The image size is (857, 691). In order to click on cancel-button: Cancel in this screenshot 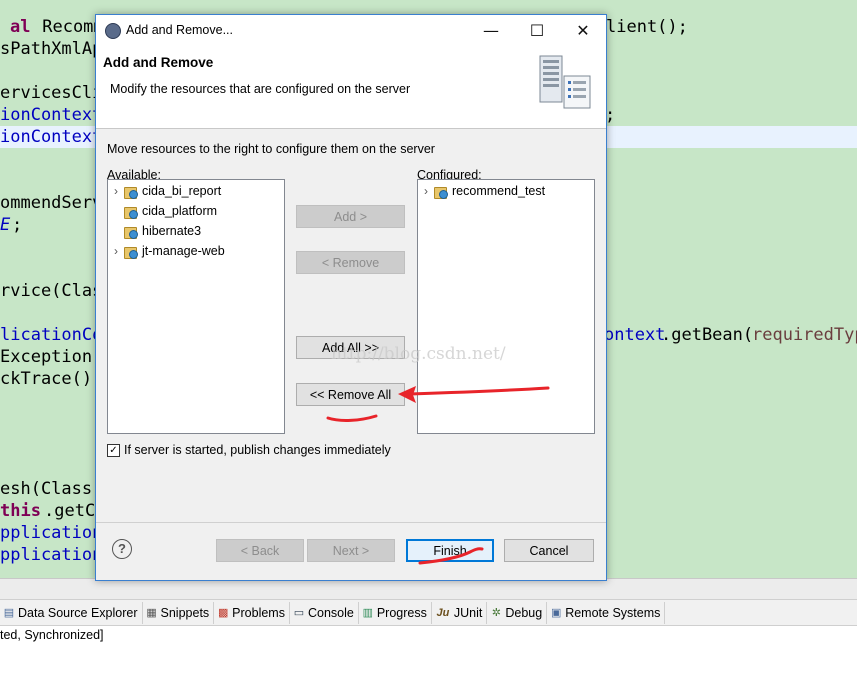, I will do `click(549, 550)`.